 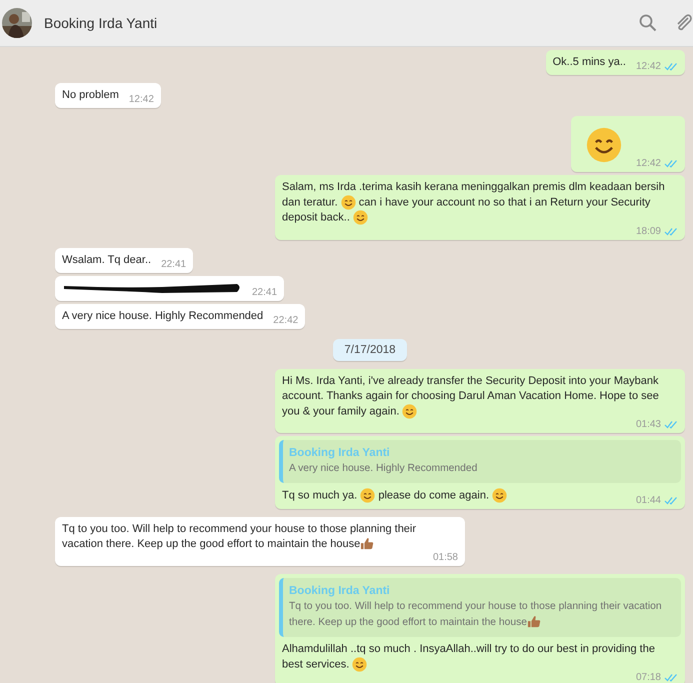 I want to click on contact-name: Booking Irda Yanti, so click(x=101, y=23).